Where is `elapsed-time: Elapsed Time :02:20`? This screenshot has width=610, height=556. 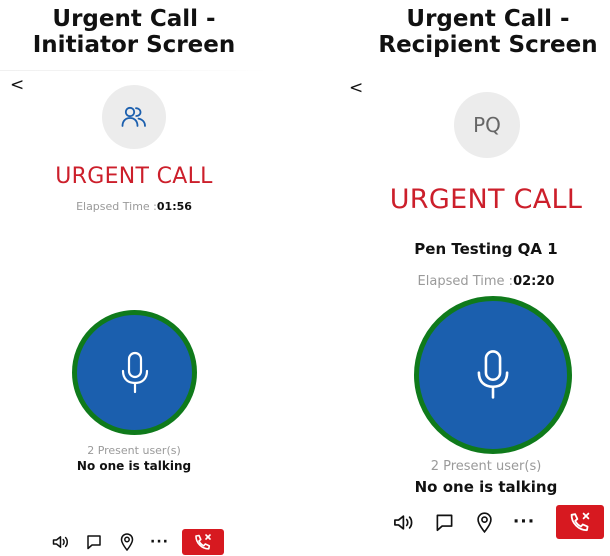
elapsed-time: Elapsed Time :02:20 is located at coordinates (480, 281).